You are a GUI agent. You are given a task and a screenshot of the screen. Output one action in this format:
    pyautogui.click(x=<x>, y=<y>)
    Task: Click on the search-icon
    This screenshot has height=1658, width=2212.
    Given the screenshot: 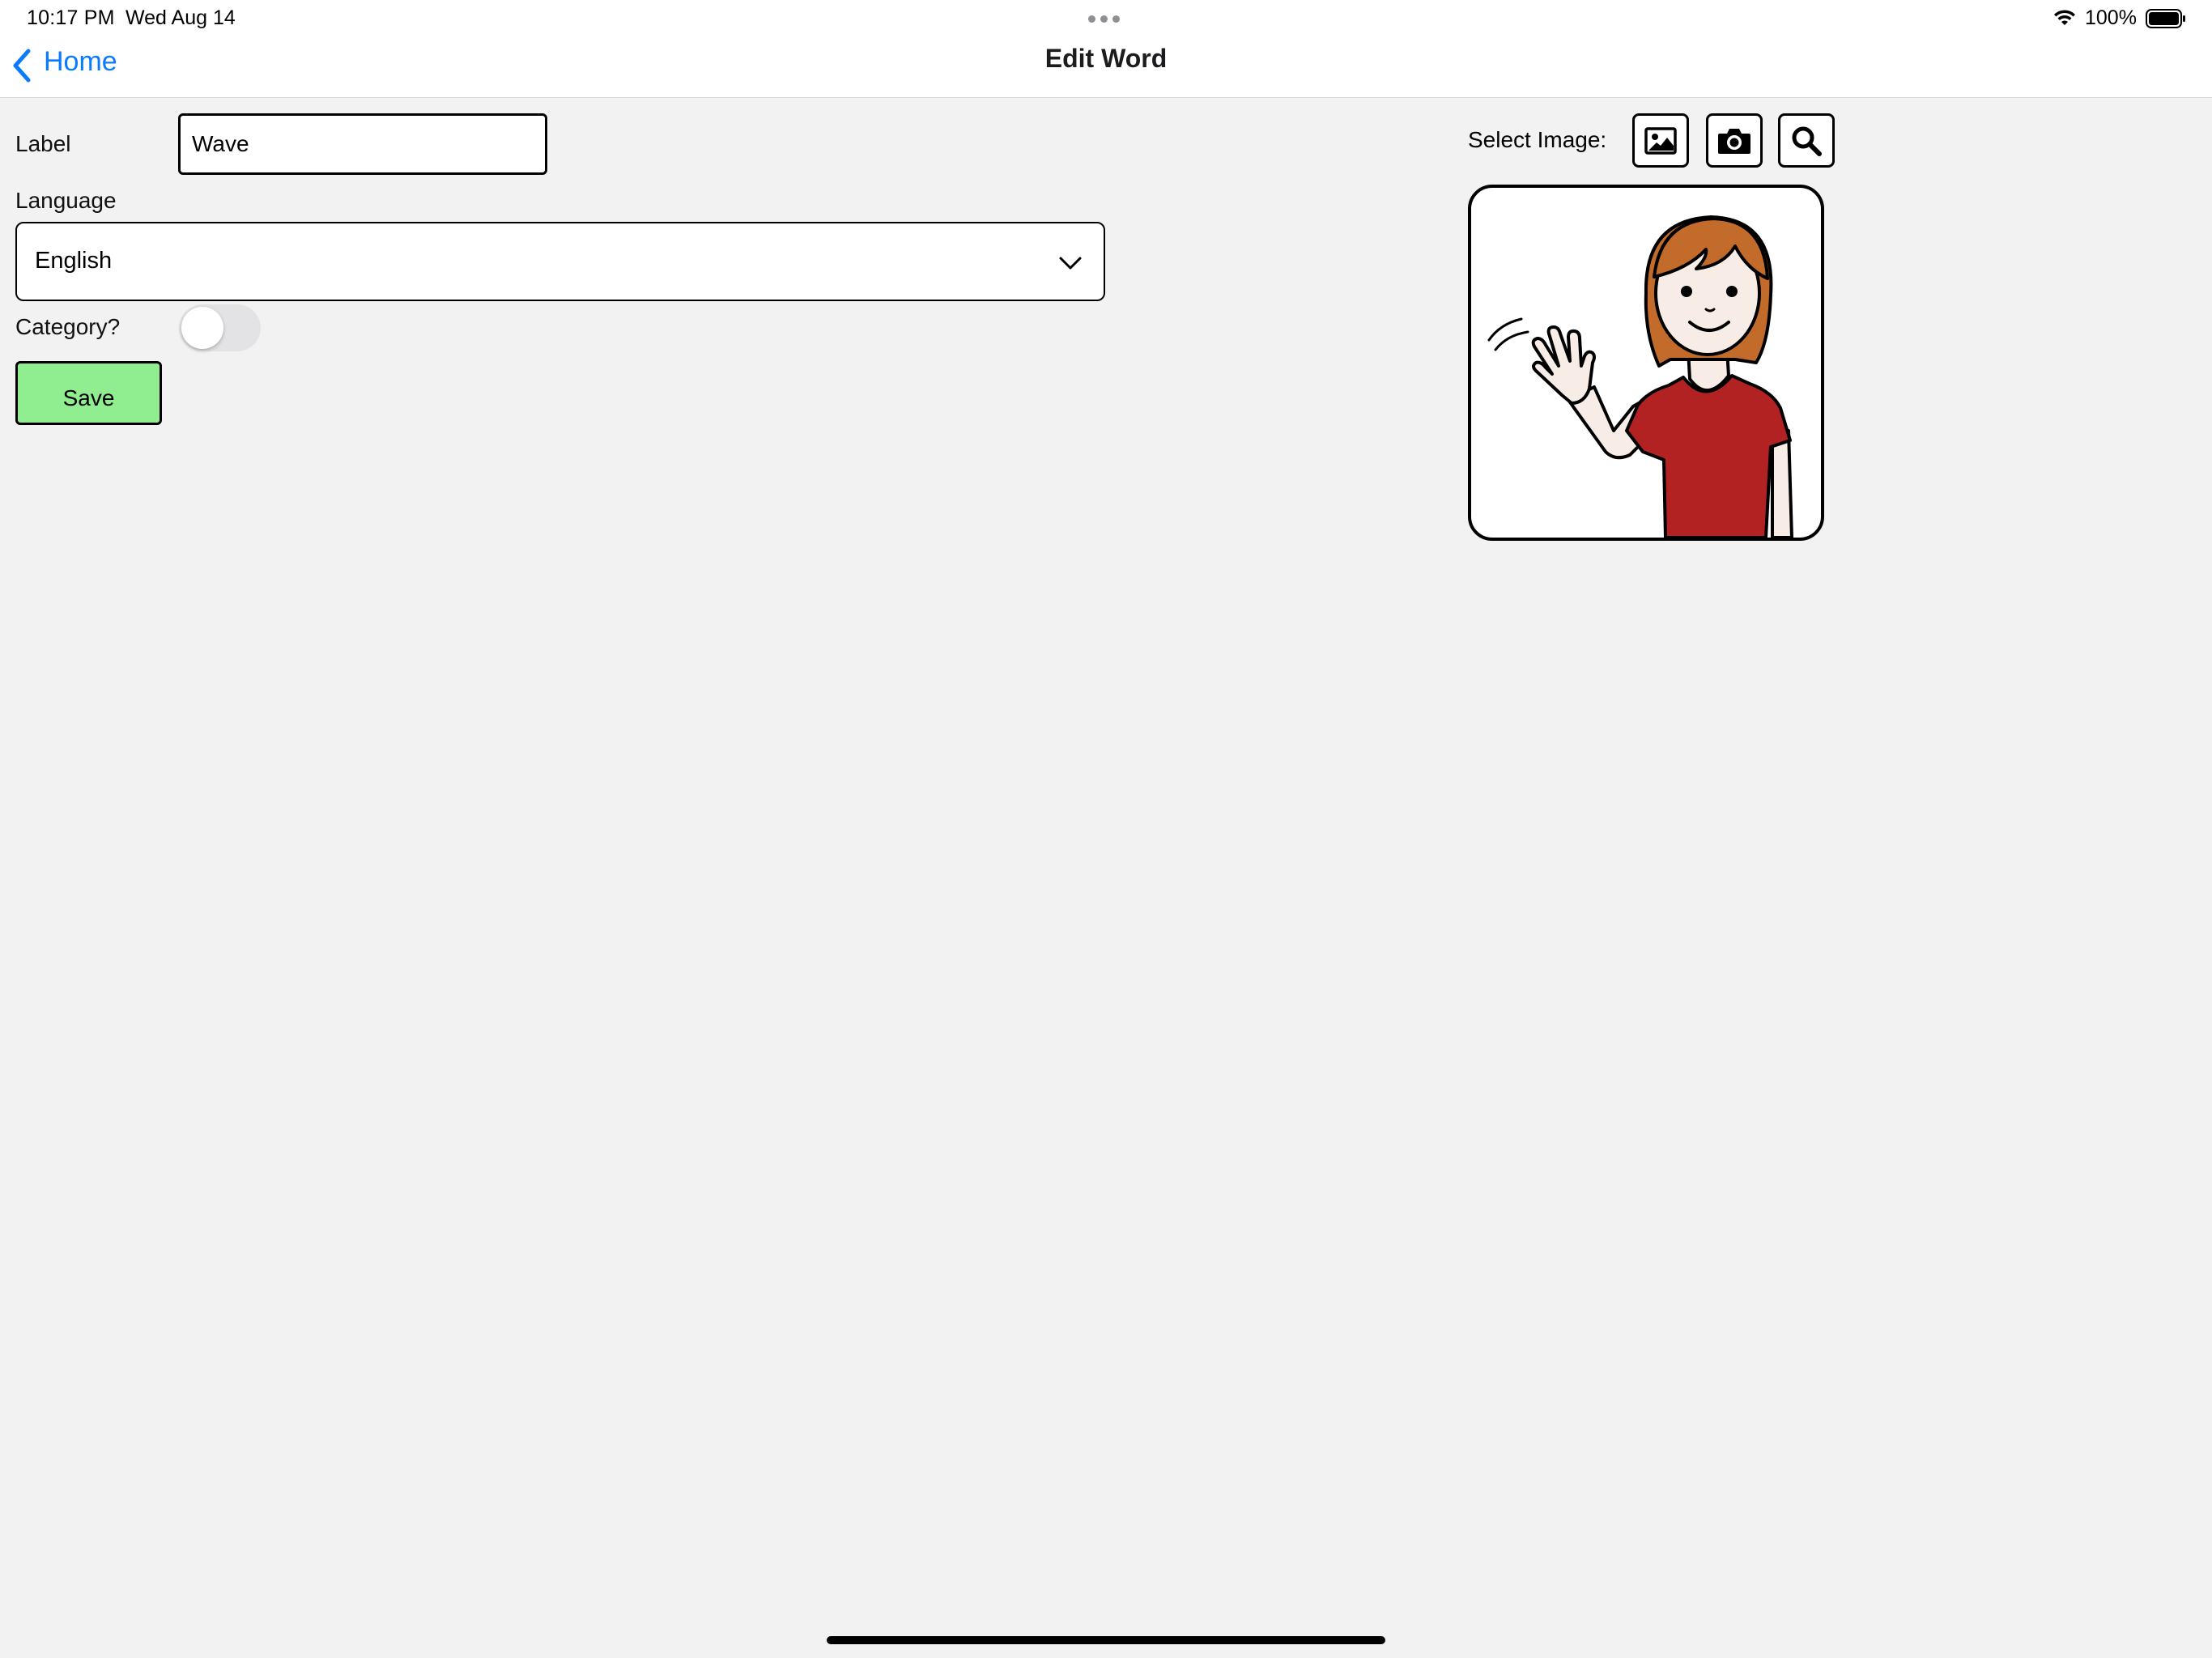 What is the action you would take?
    pyautogui.click(x=1807, y=141)
    